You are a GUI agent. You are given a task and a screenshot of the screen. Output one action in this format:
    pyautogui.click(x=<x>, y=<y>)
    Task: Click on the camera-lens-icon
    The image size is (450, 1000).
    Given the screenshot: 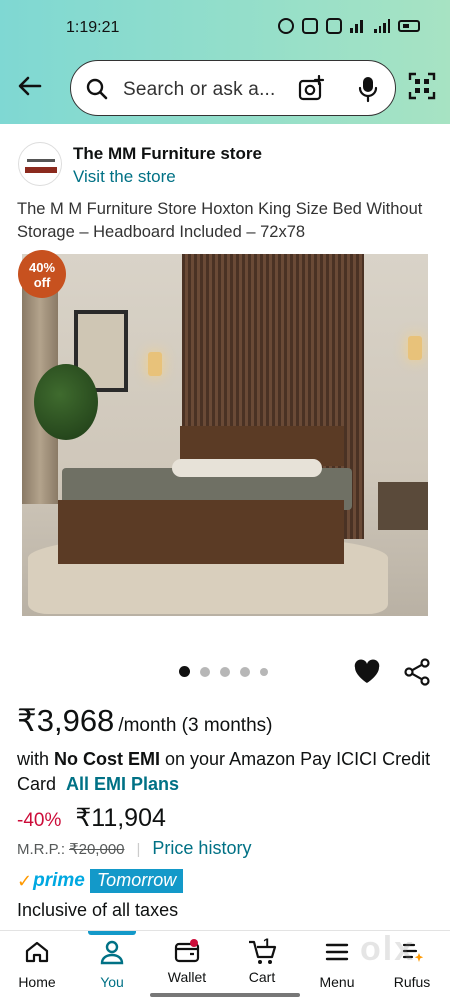 What is the action you would take?
    pyautogui.click(x=311, y=89)
    